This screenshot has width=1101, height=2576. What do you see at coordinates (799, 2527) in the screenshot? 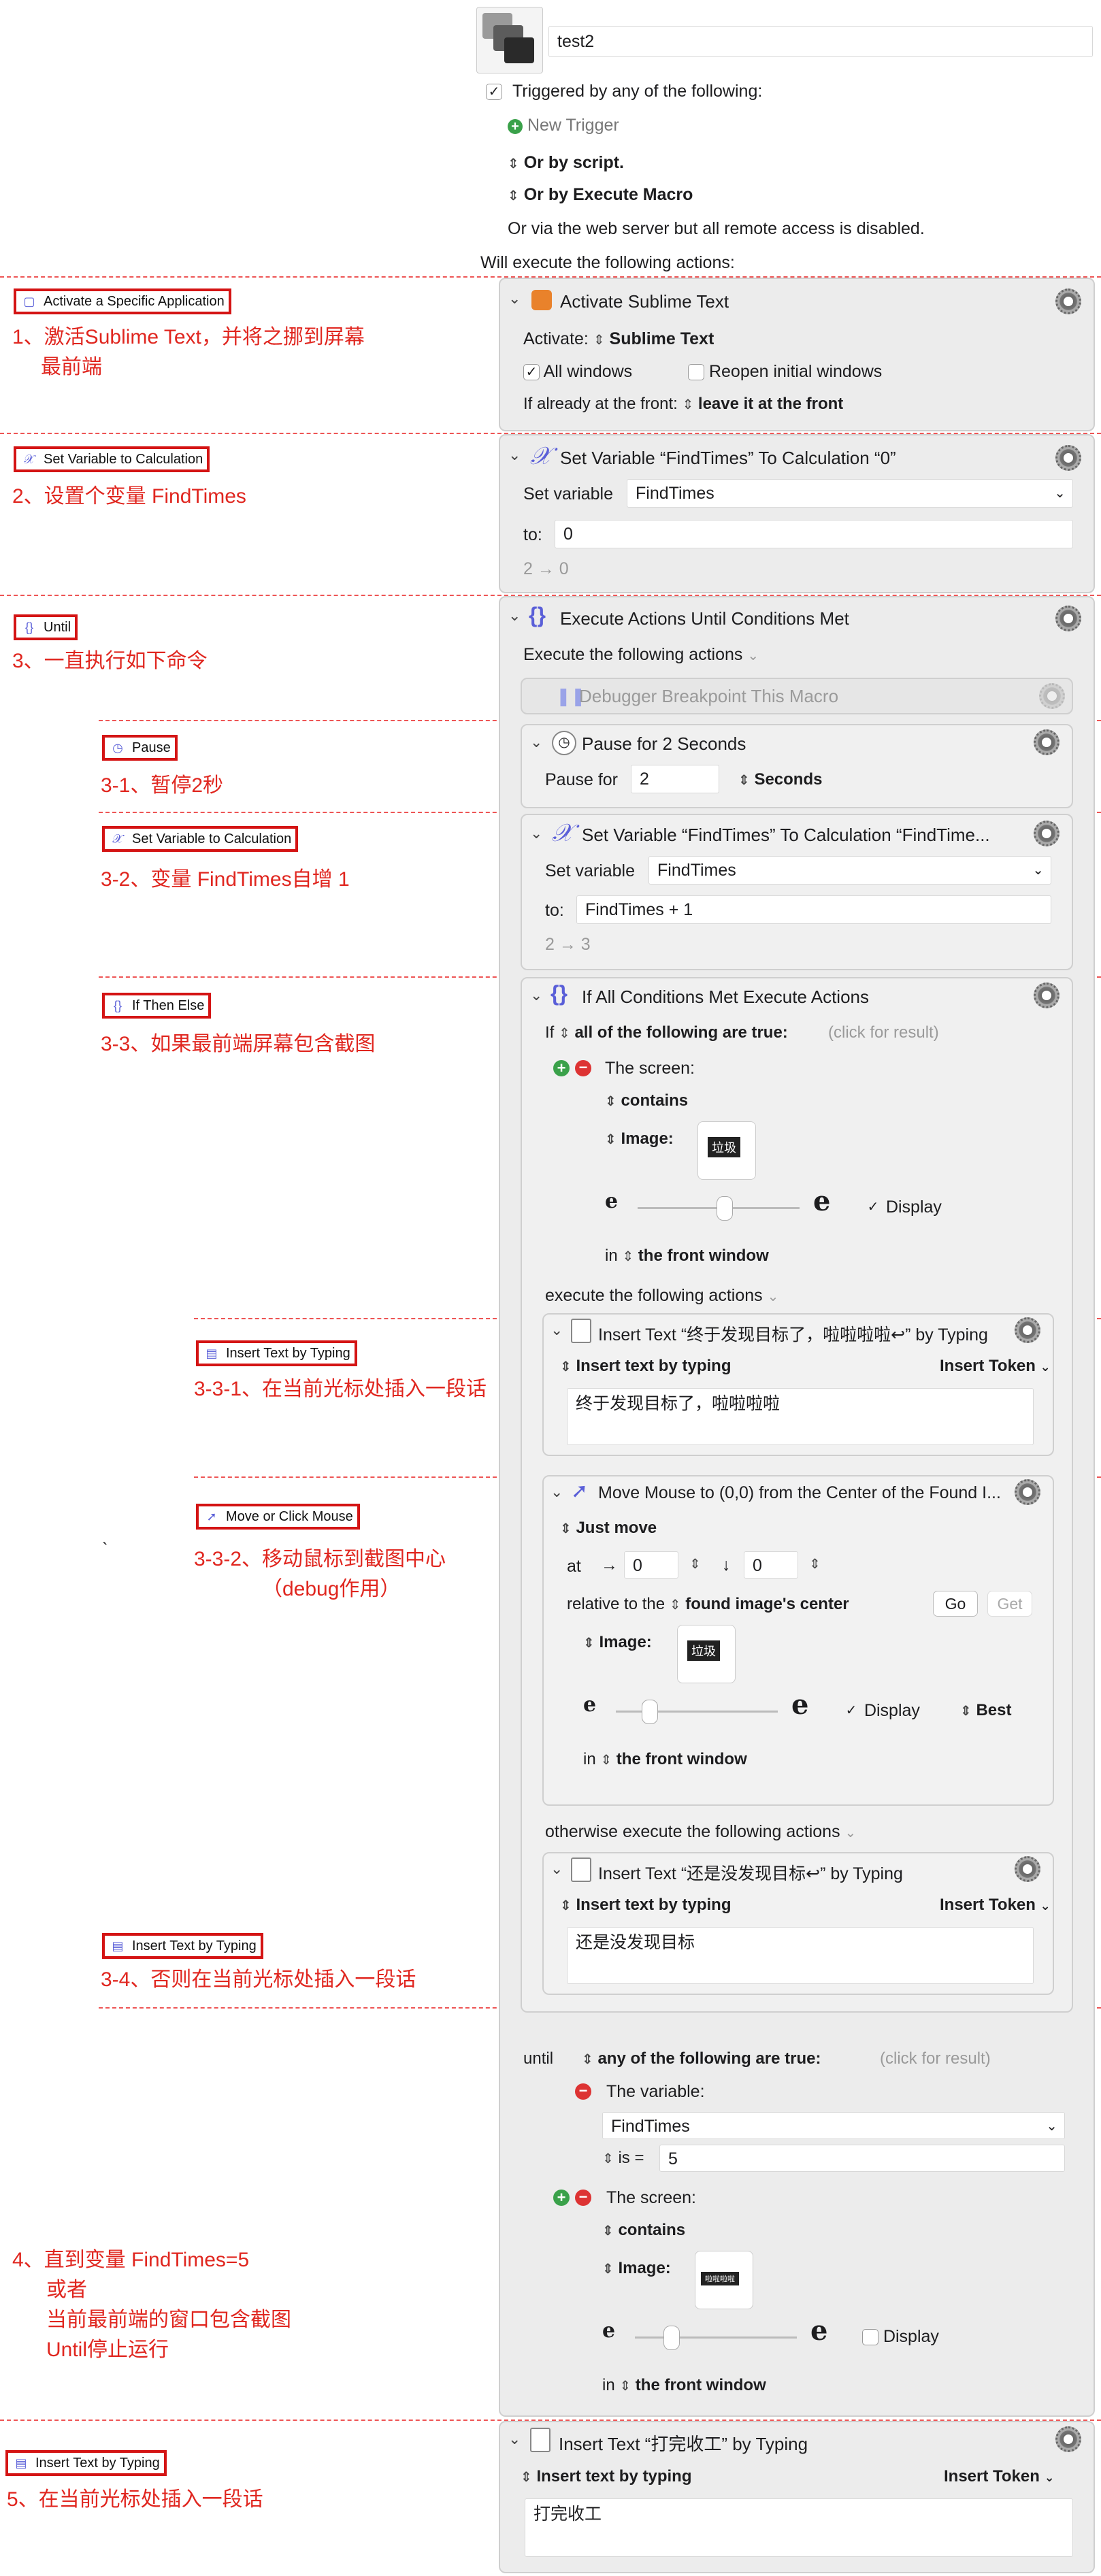
I see `text-area: 打完收工` at bounding box center [799, 2527].